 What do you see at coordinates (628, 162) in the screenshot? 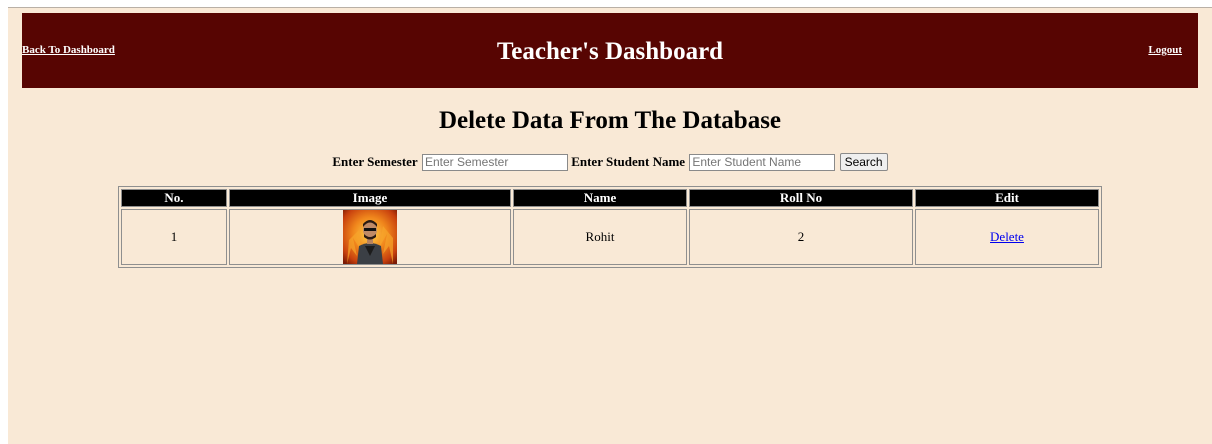
I see `student-name-label: Enter Student Name` at bounding box center [628, 162].